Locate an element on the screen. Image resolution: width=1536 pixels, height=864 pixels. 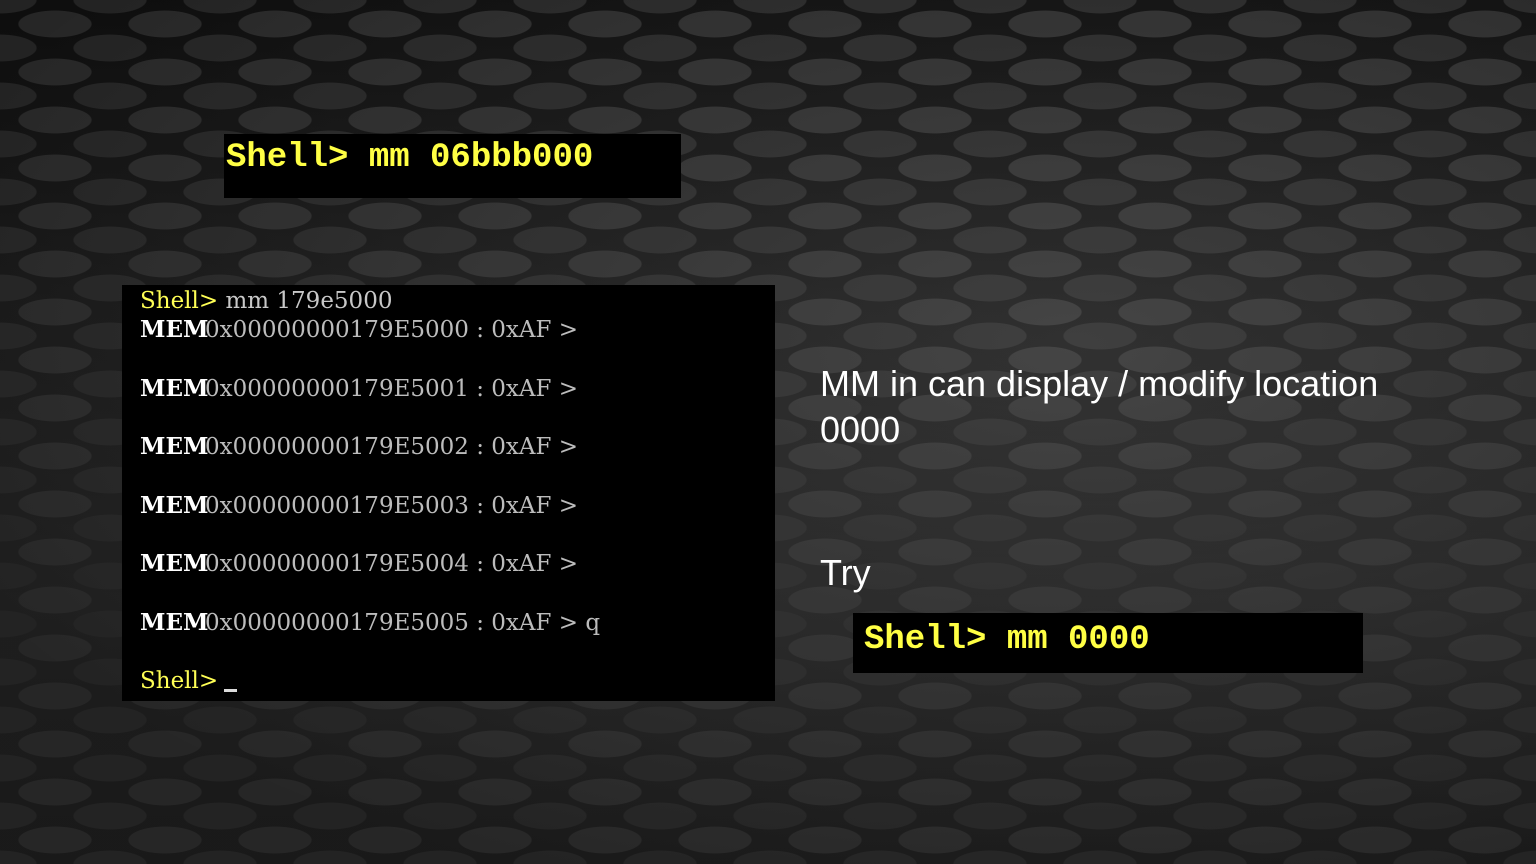
mem-row: MEM0x00000000179E5000 : 0xAF > is located at coordinates (359, 330).